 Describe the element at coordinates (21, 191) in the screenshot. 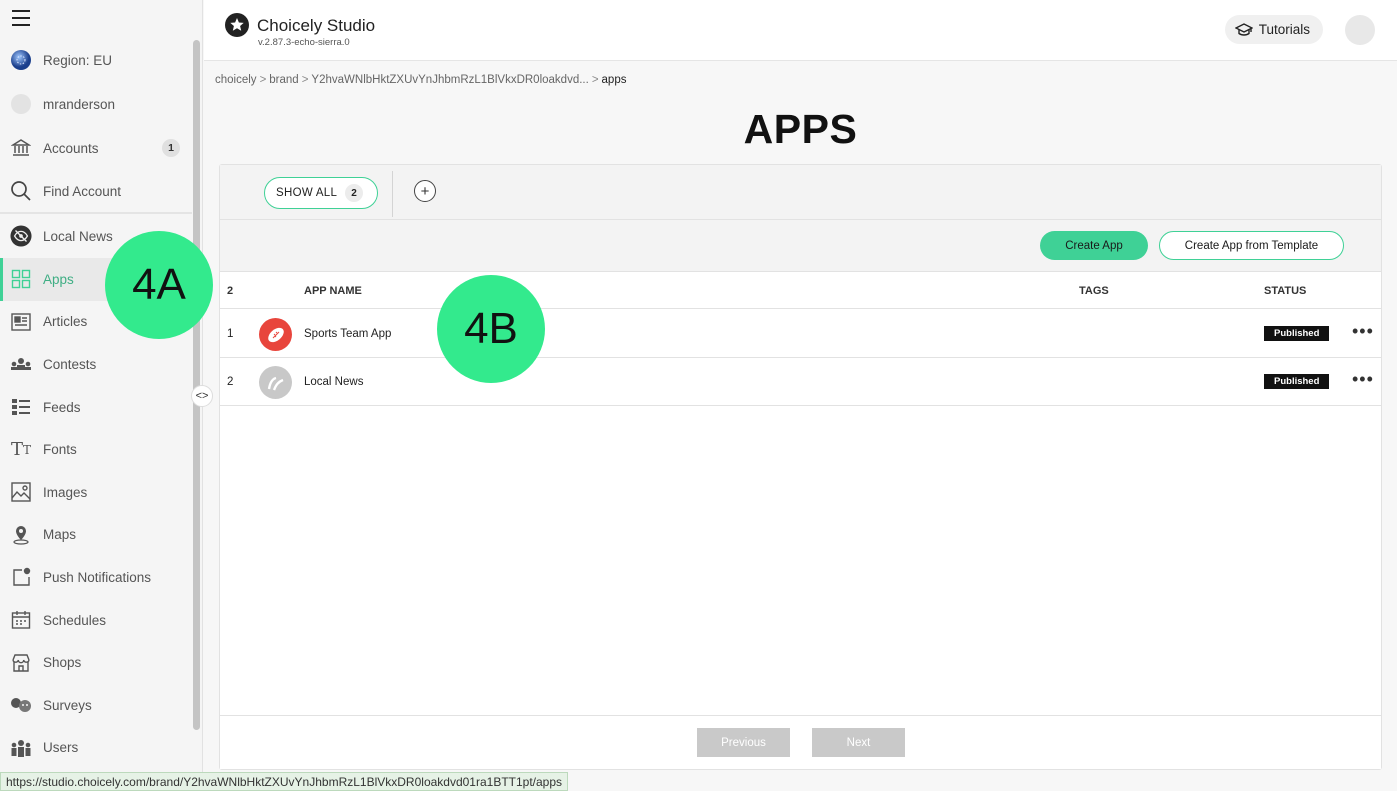

I see `search-icon` at that location.